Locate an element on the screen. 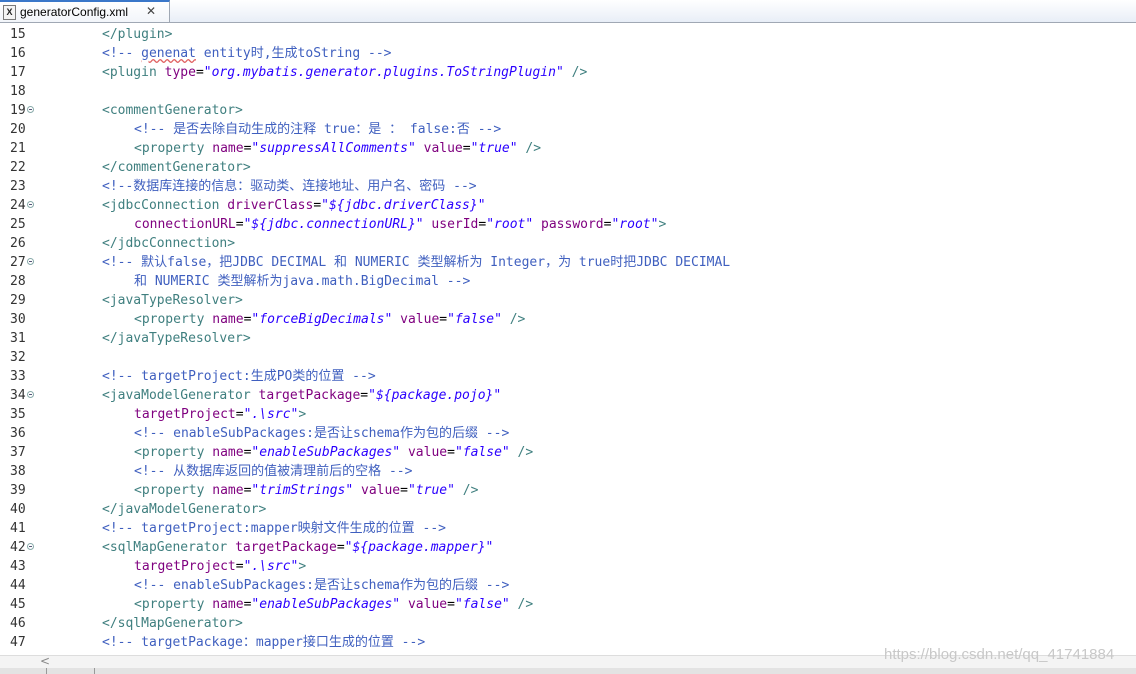 Image resolution: width=1136 pixels, height=674 pixels. code-token: "false" is located at coordinates (482, 604).